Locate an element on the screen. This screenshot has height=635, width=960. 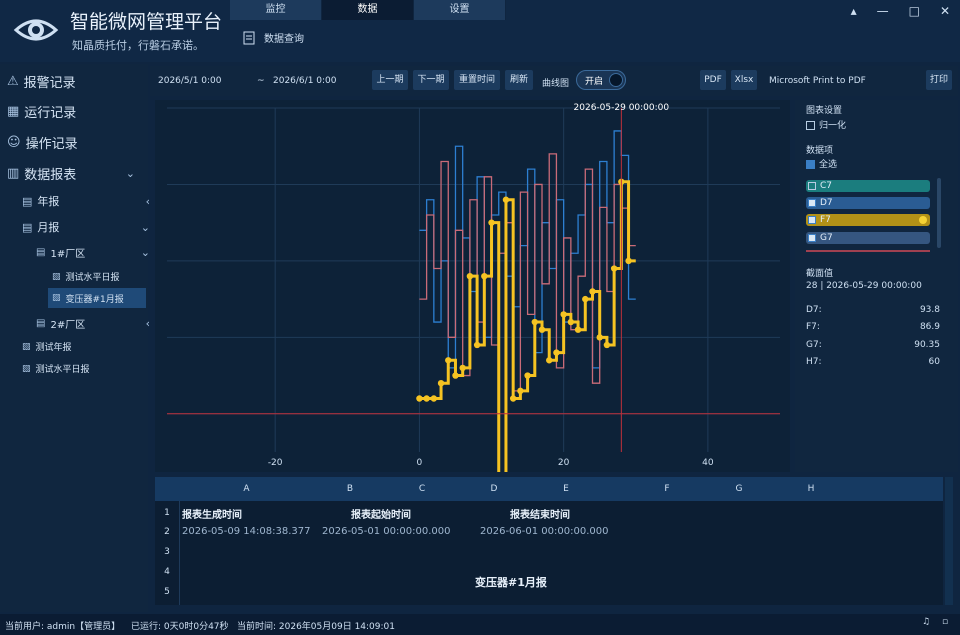
start-date-input: 2026/5/1 0:00 is located at coordinates (190, 81).